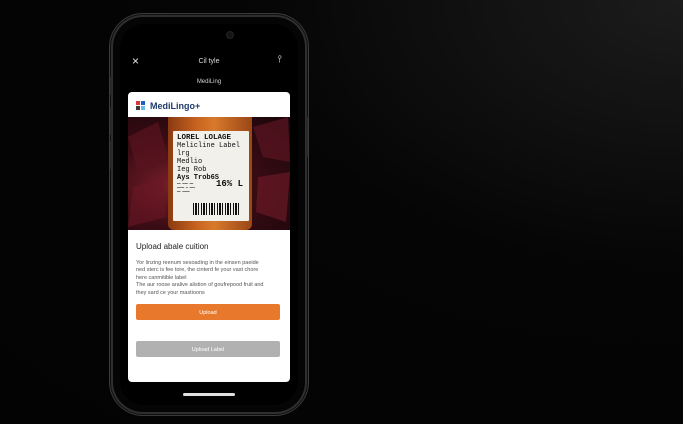 Image resolution: width=683 pixels, height=424 pixels. What do you see at coordinates (141, 106) in the screenshot?
I see `medilingo-logo-icon` at bounding box center [141, 106].